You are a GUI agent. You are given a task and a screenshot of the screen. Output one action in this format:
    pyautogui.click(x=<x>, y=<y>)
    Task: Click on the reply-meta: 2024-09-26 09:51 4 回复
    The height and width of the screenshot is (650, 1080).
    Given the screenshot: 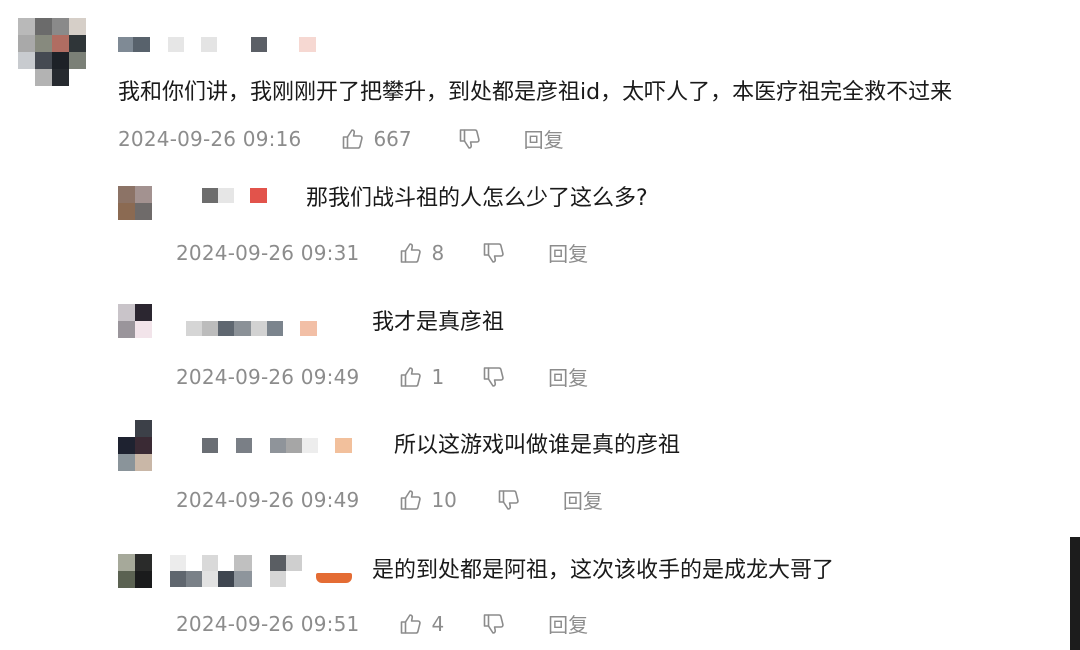 What is the action you would take?
    pyautogui.click(x=382, y=623)
    